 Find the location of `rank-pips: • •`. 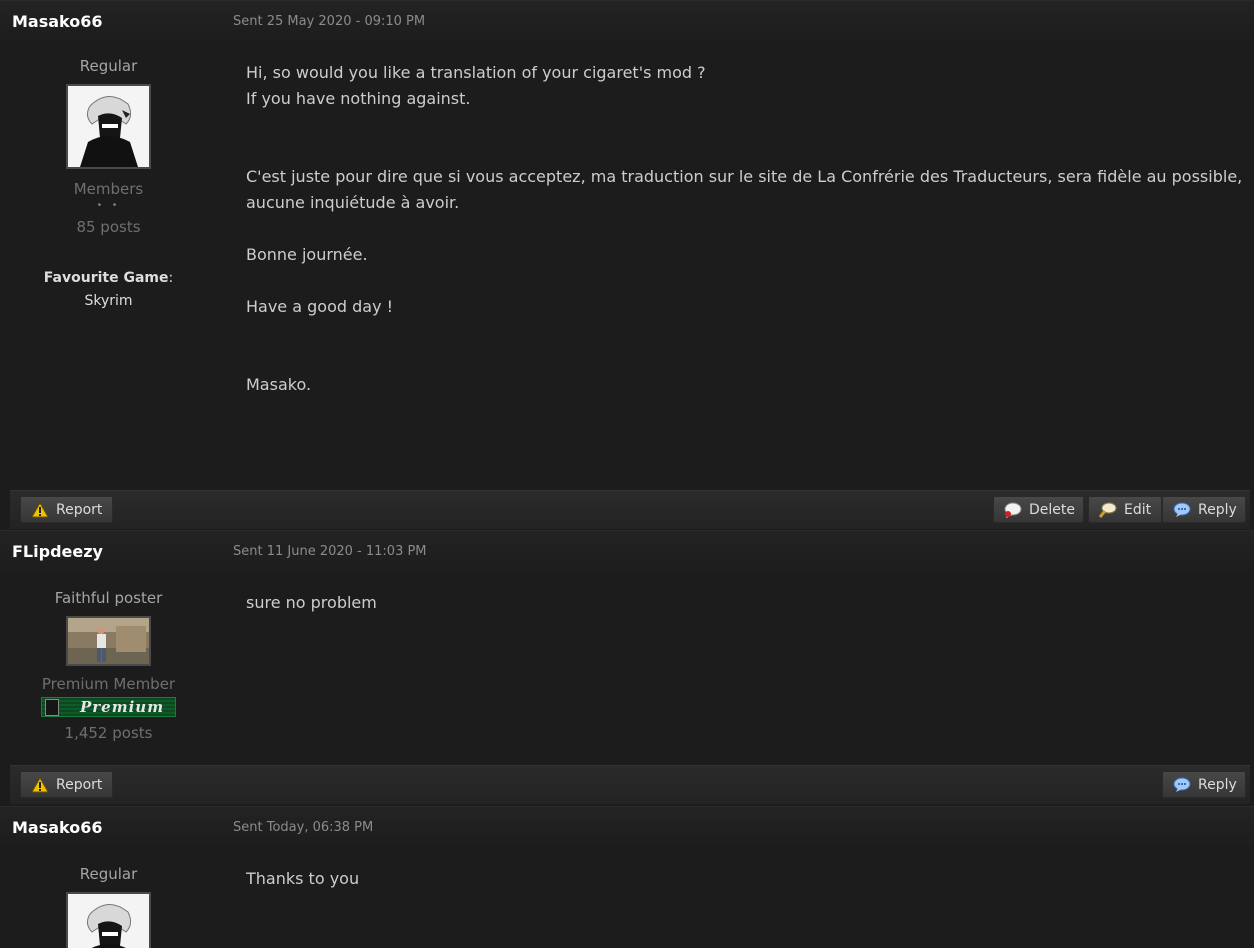

rank-pips: • • is located at coordinates (108, 205).